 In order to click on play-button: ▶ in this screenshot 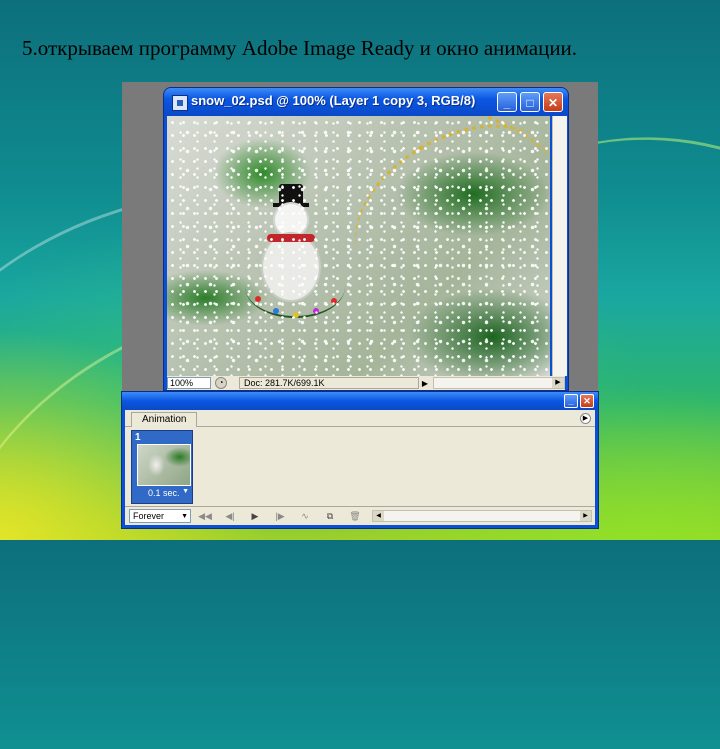, I will do `click(255, 516)`.